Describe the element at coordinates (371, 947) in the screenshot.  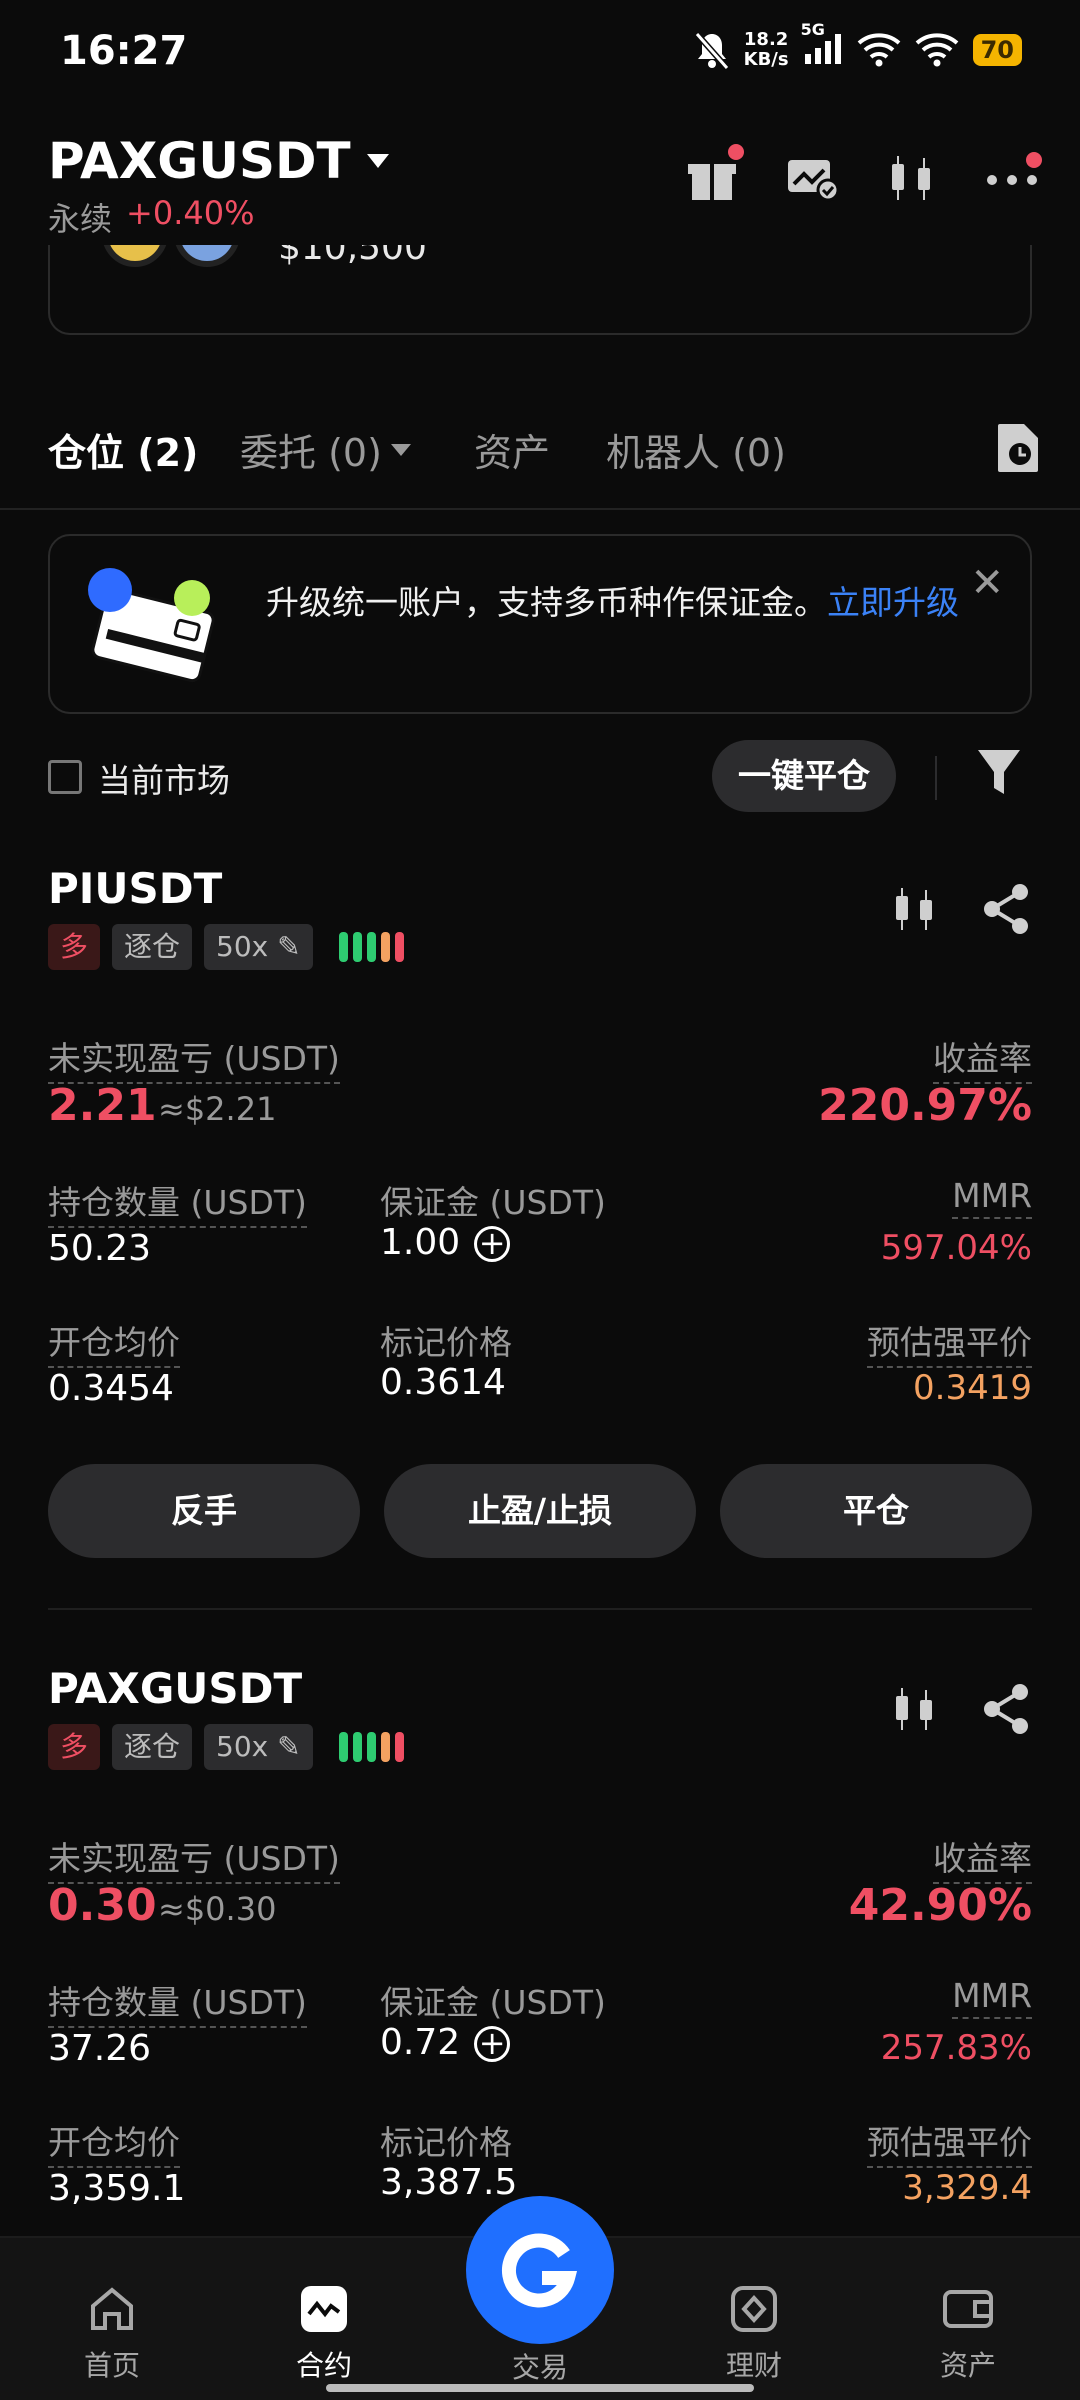
I see `risk-meter` at that location.